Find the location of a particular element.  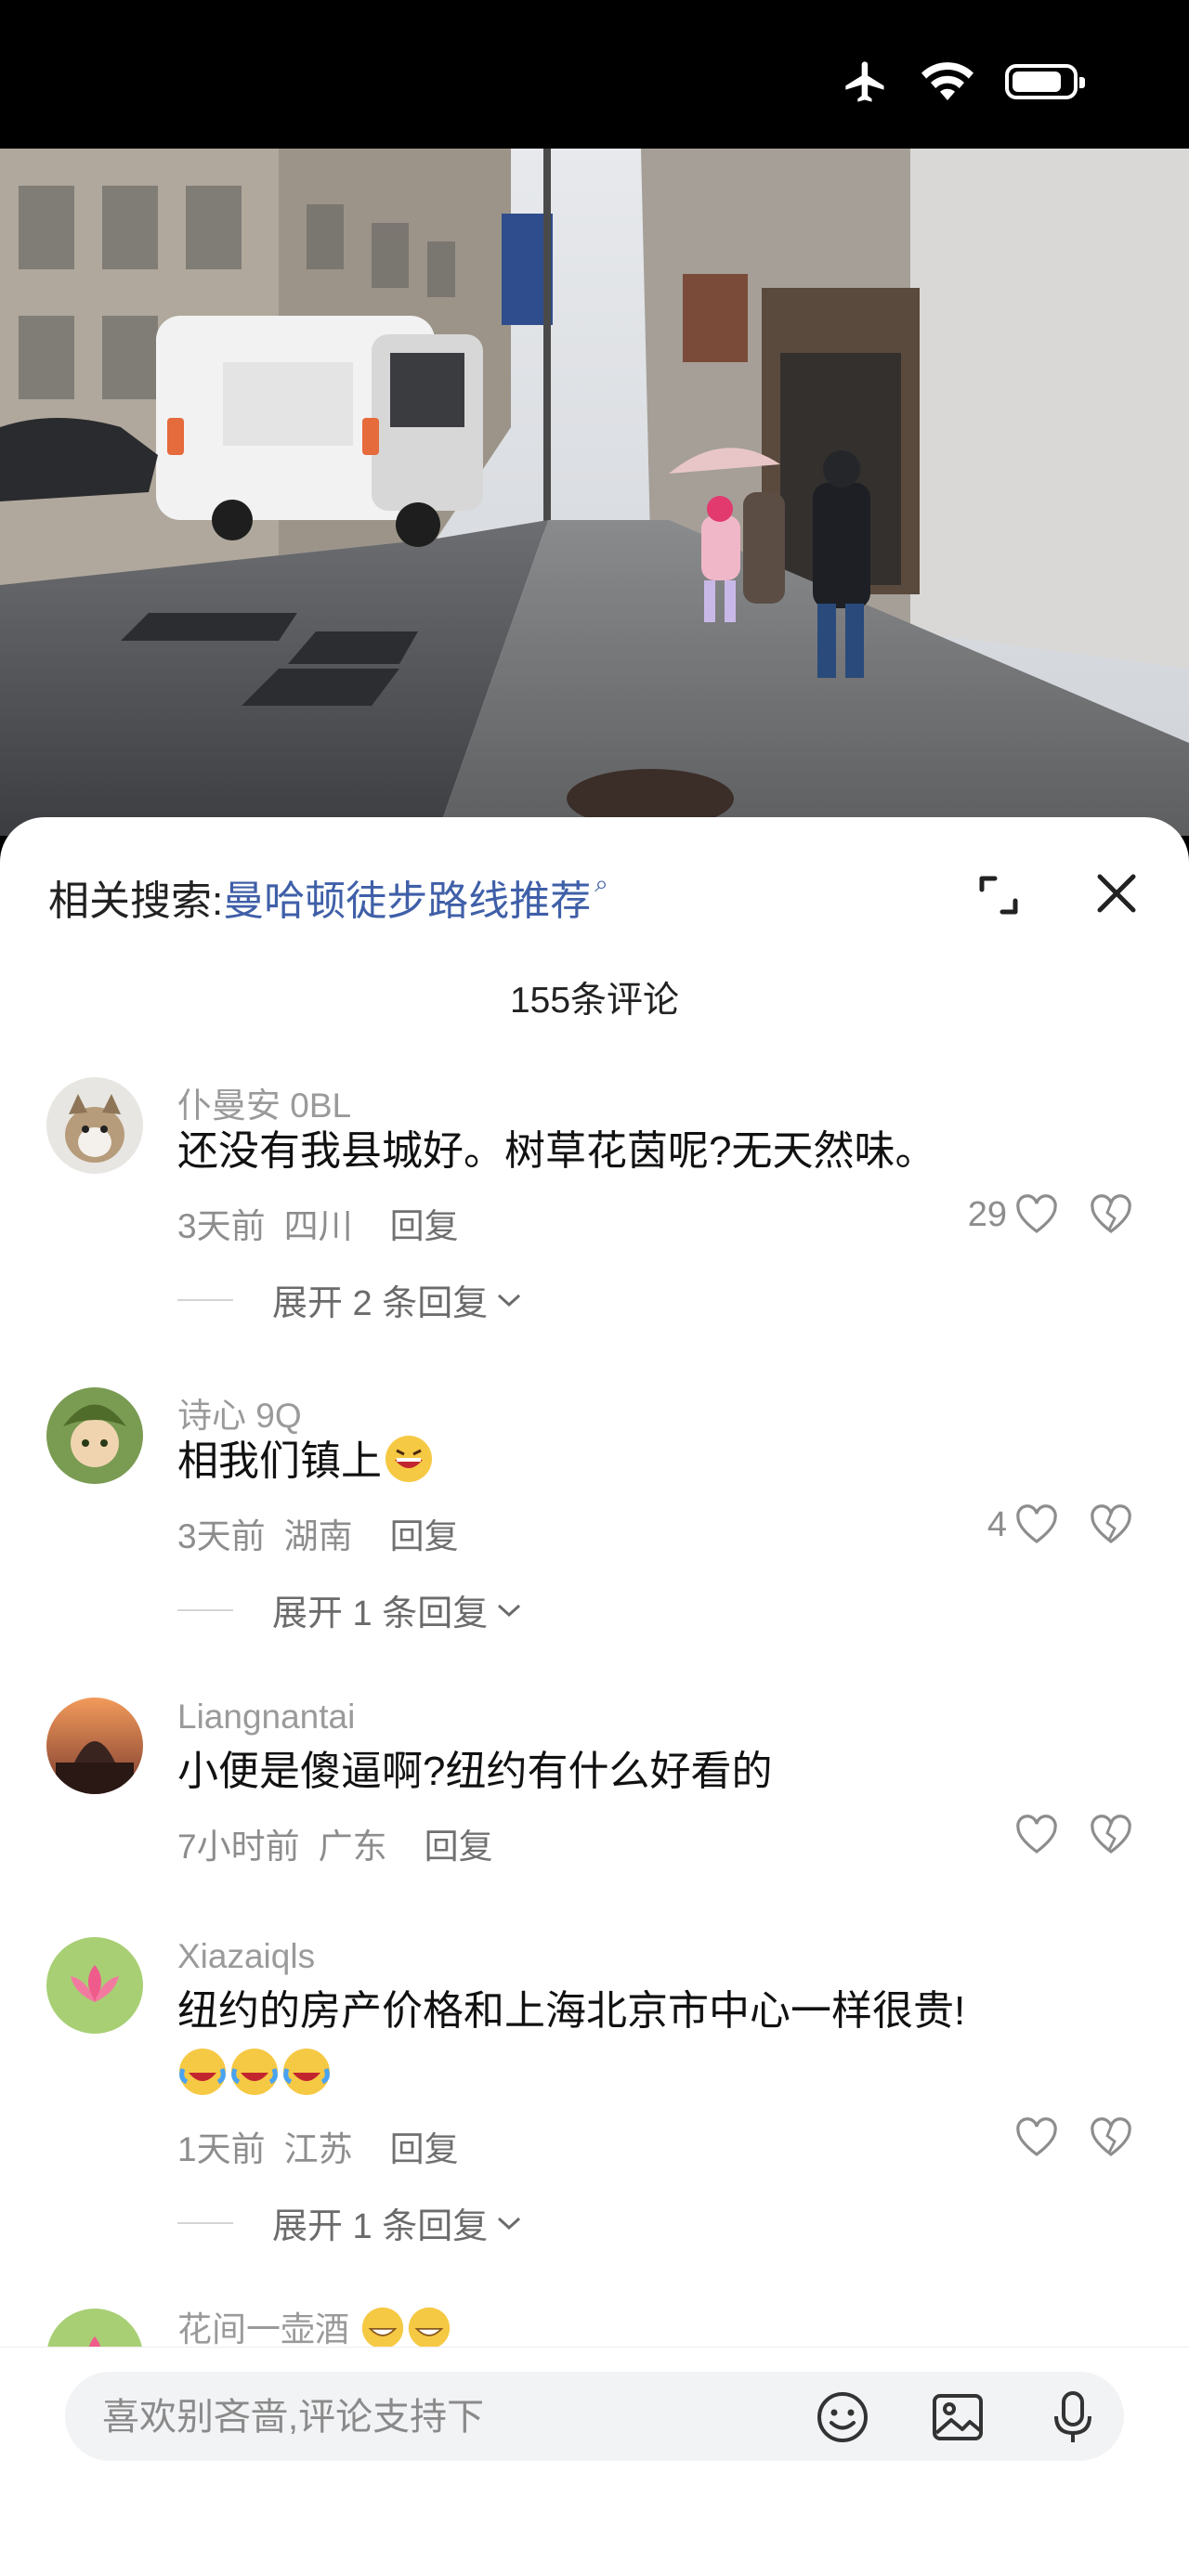

expand-fullscreen-icon is located at coordinates (998, 895).